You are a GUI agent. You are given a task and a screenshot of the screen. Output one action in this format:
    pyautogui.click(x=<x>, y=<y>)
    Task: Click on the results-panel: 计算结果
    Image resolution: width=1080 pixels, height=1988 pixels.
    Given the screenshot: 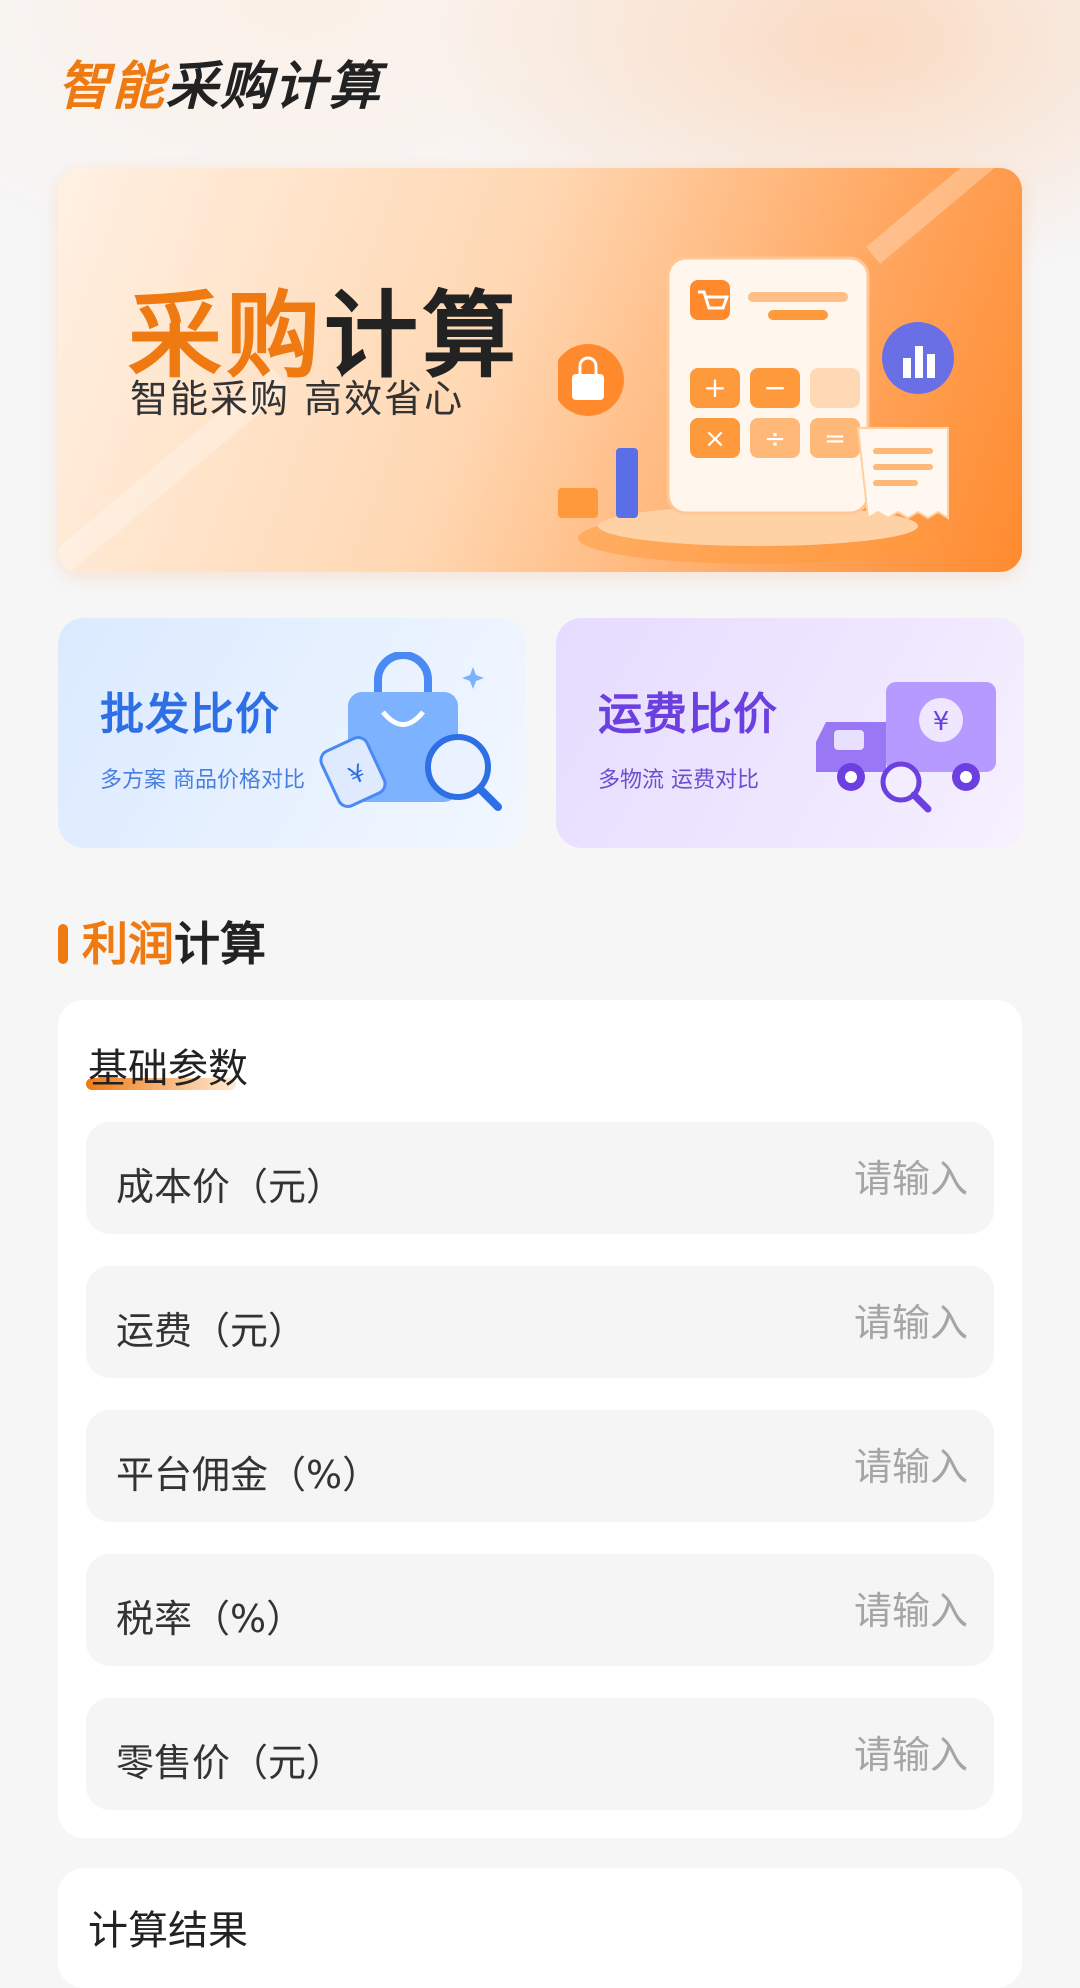 What is the action you would take?
    pyautogui.click(x=540, y=1928)
    